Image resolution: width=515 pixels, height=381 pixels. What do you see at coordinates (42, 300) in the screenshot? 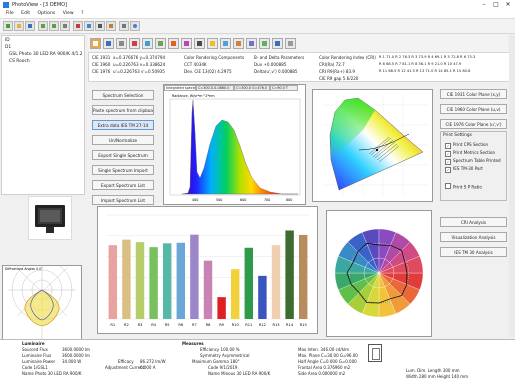
I see `polar-diagram-panel: Diffractions Angles 0.0°` at bounding box center [42, 300].